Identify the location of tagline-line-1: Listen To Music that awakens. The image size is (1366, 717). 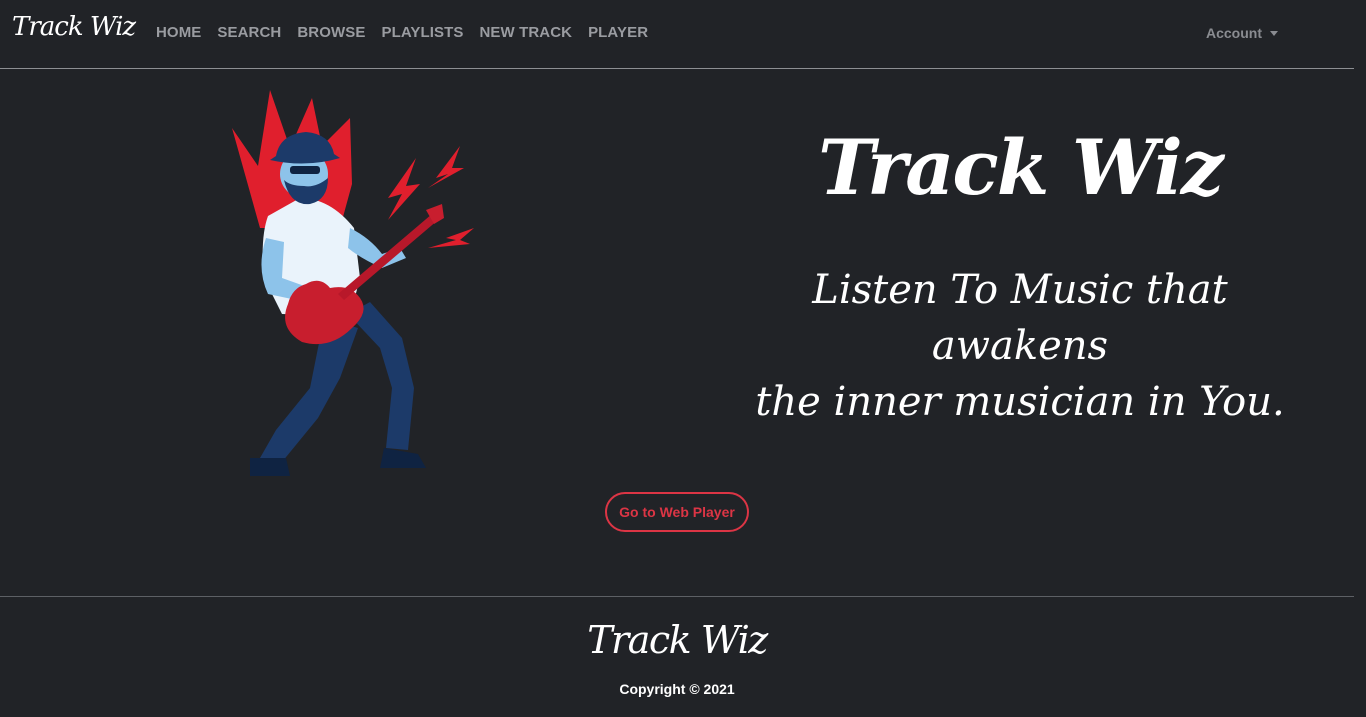
(1020, 318).